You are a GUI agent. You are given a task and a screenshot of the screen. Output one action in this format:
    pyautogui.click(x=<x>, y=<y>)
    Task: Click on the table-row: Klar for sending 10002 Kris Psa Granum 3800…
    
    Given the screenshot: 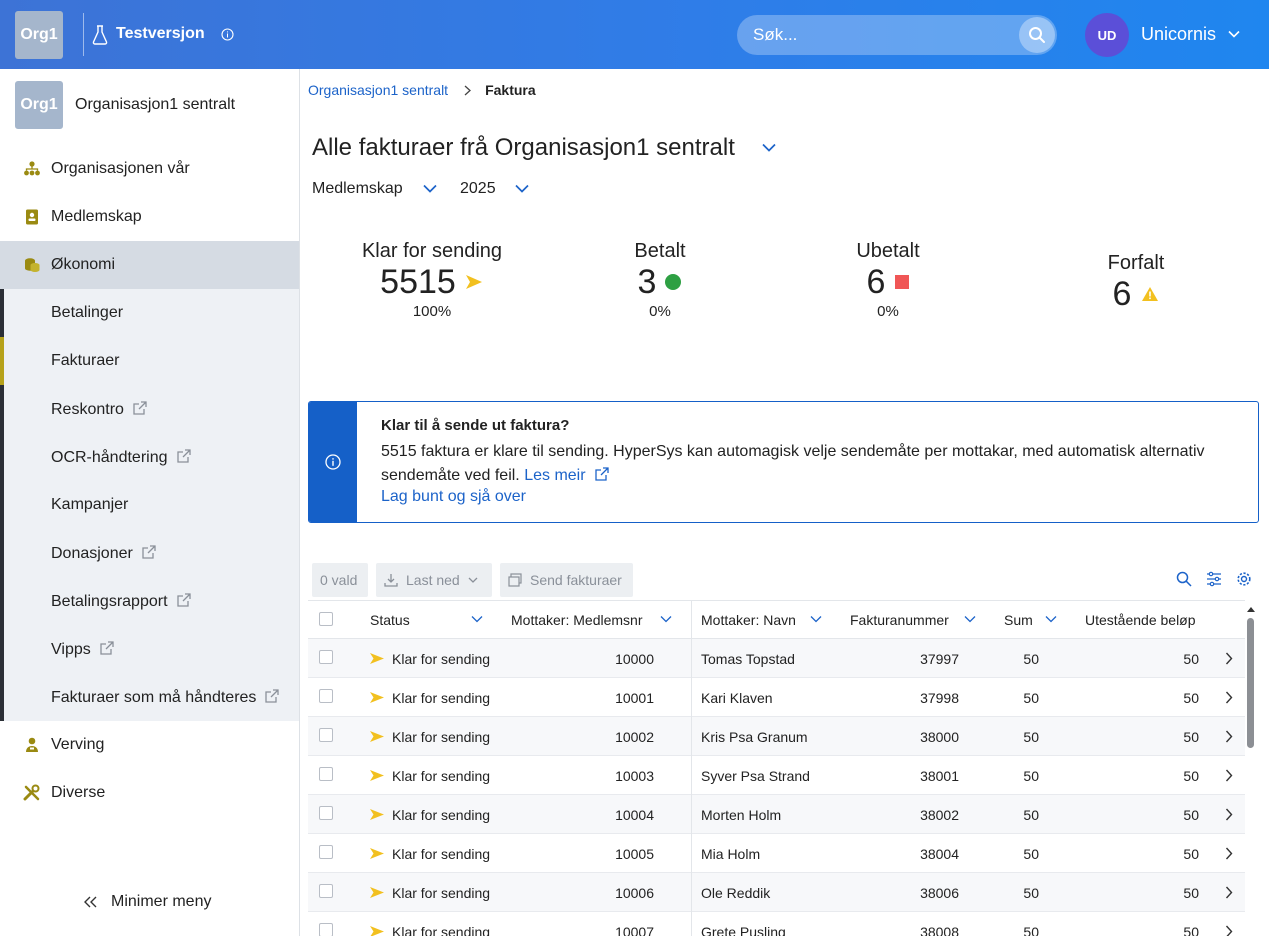 What is the action you would take?
    pyautogui.click(x=776, y=736)
    